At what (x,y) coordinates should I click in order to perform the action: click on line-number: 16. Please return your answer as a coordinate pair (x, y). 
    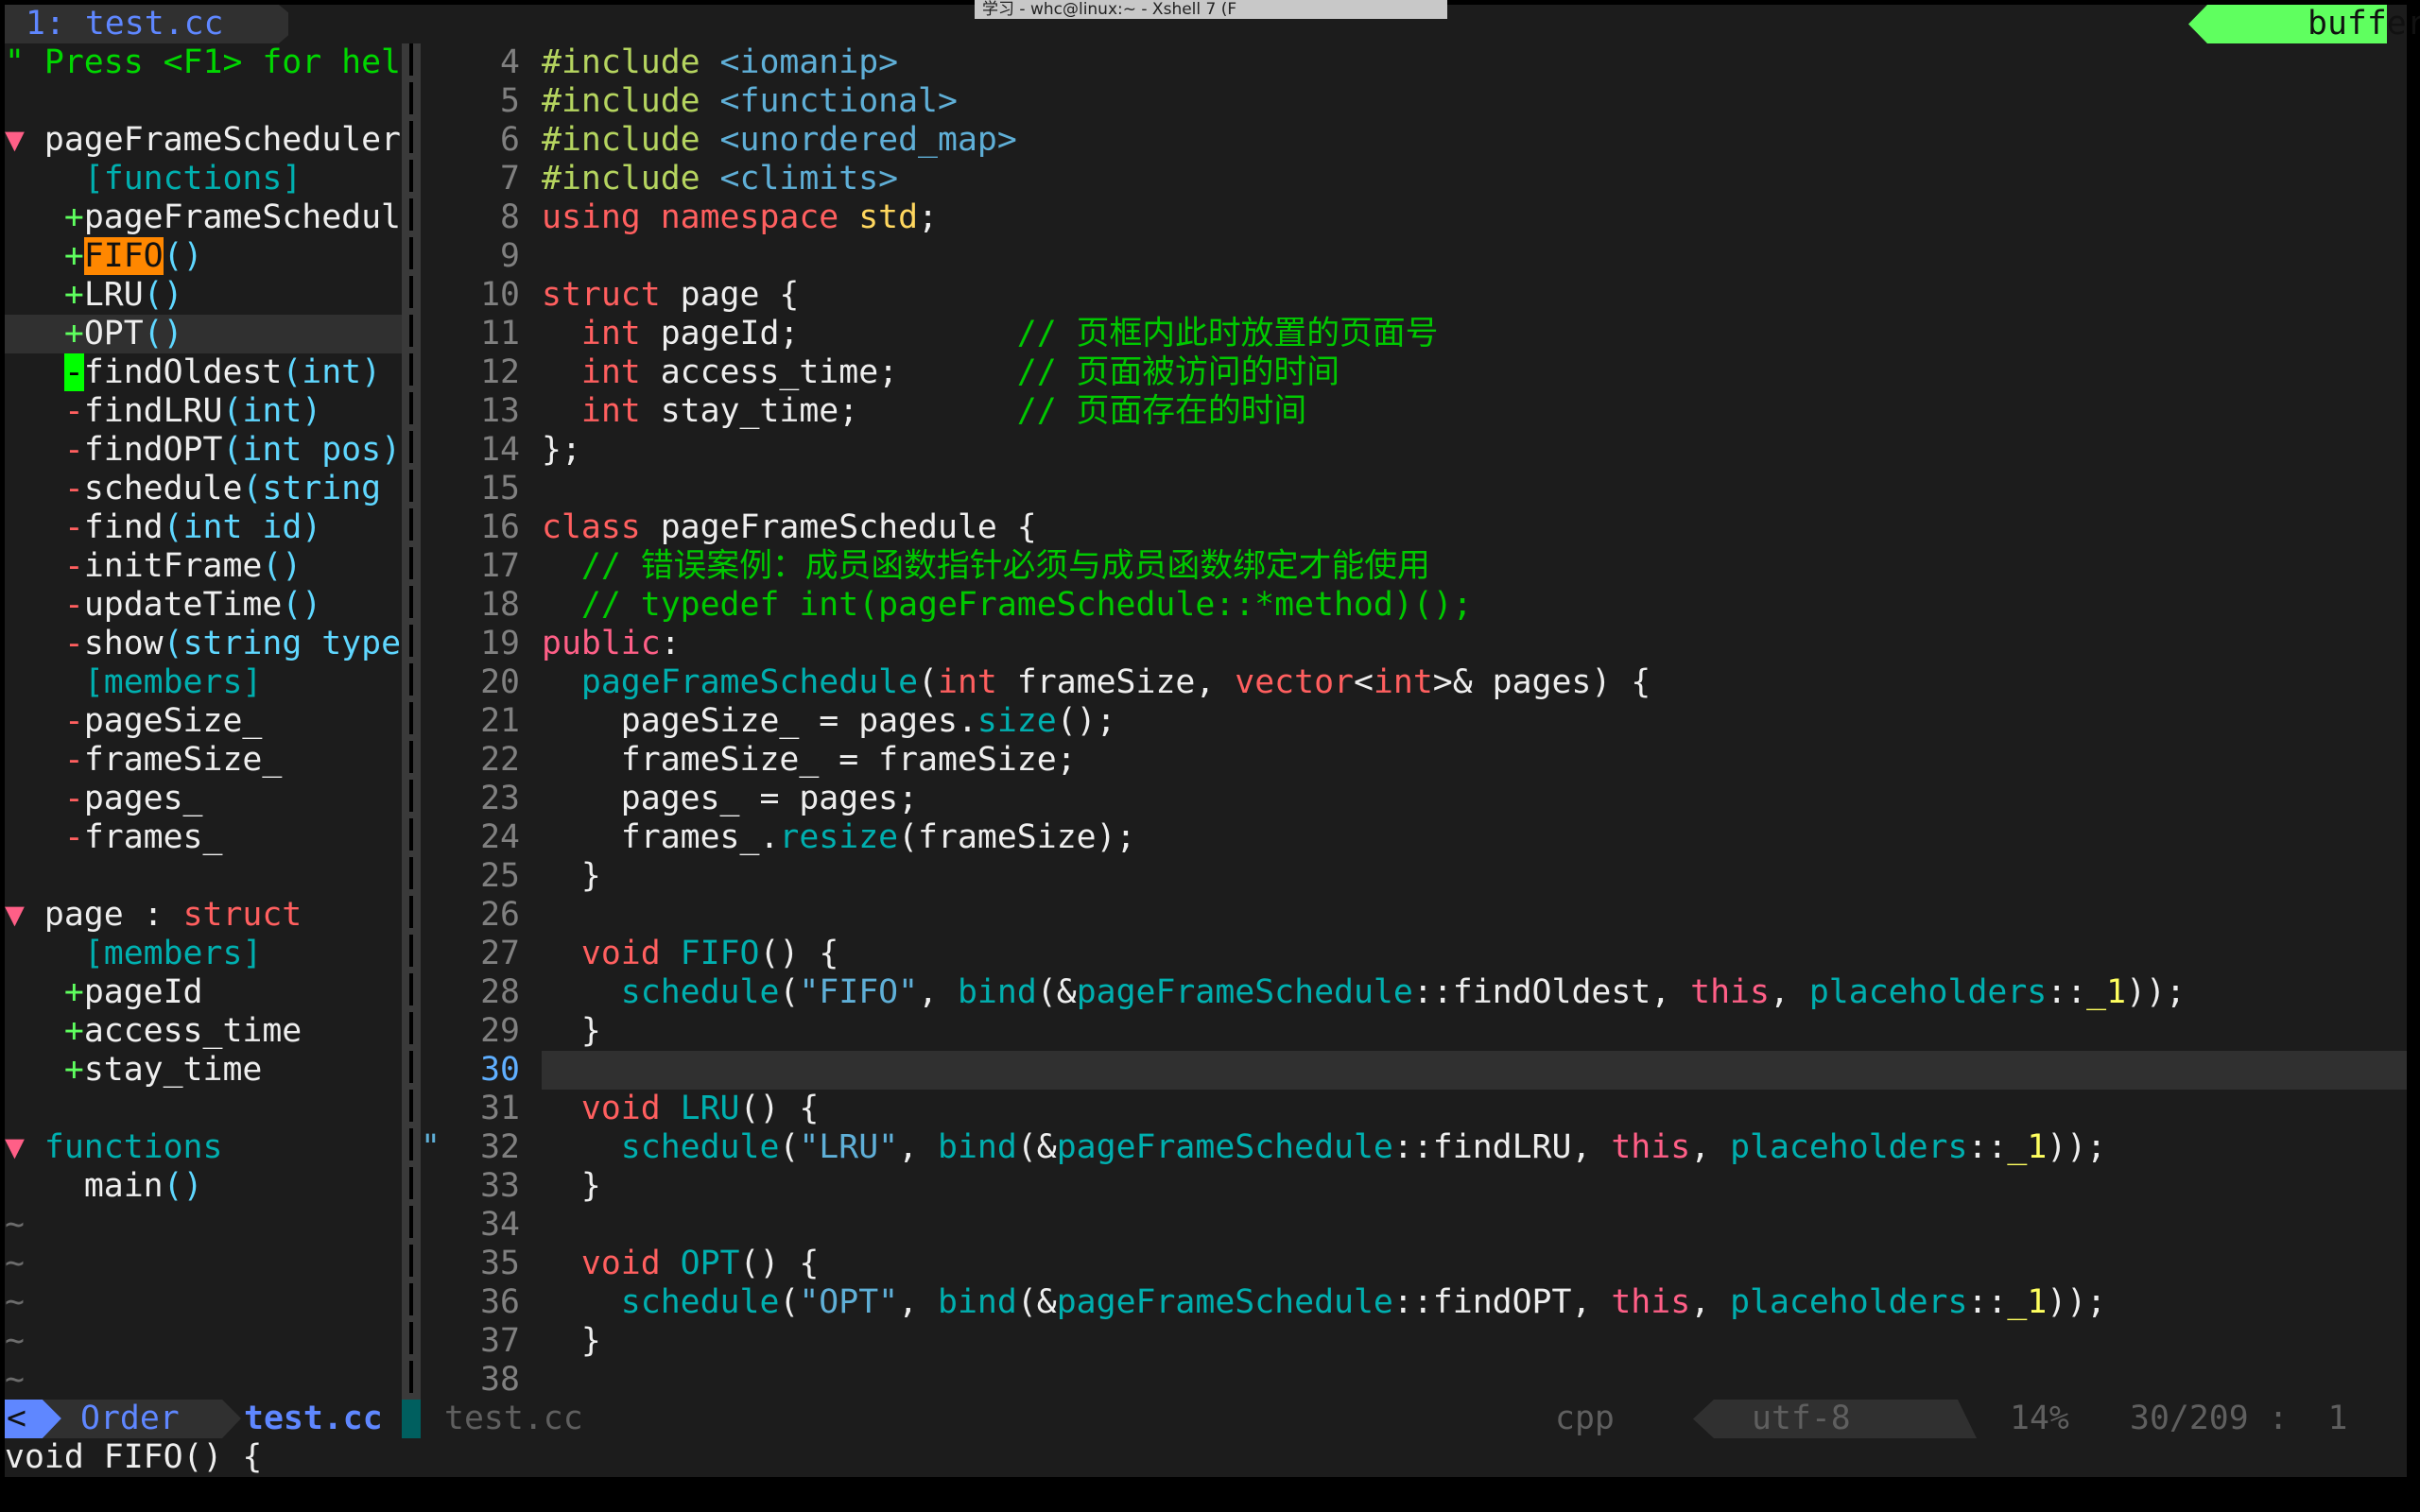
    Looking at the image, I should click on (500, 527).